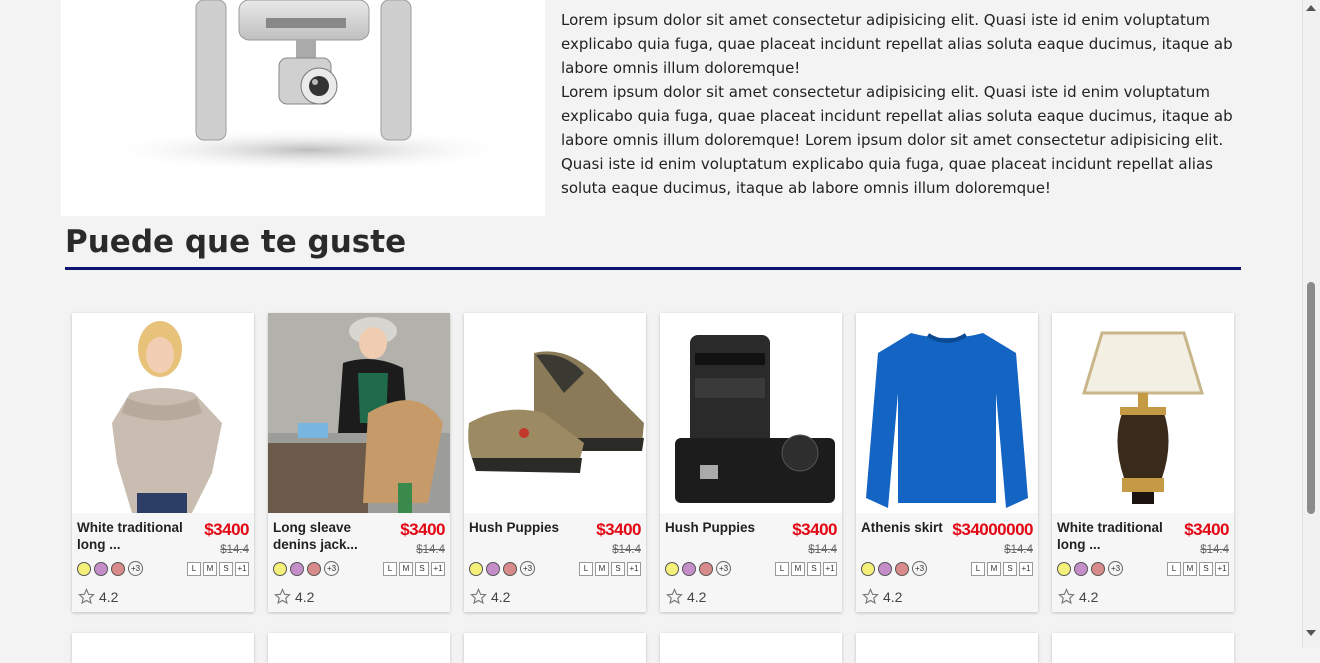 The image size is (1320, 663). I want to click on scroll-down-arrow-icon, so click(1311, 633).